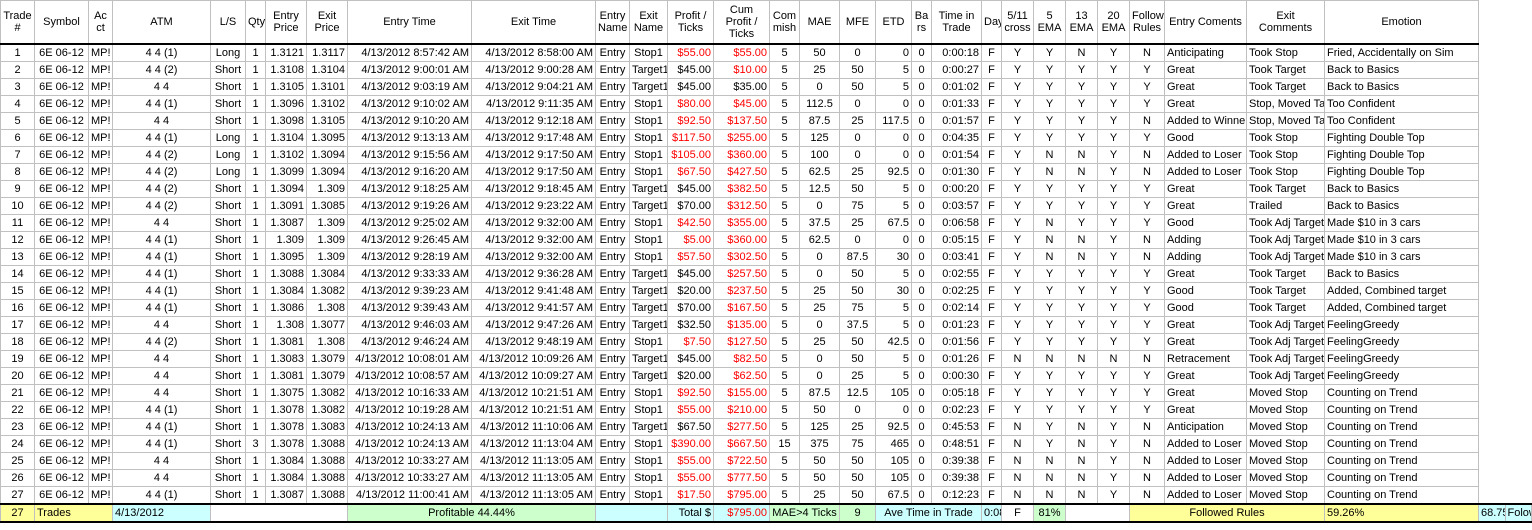  I want to click on cell-entry-price: 1.3102, so click(286, 155).